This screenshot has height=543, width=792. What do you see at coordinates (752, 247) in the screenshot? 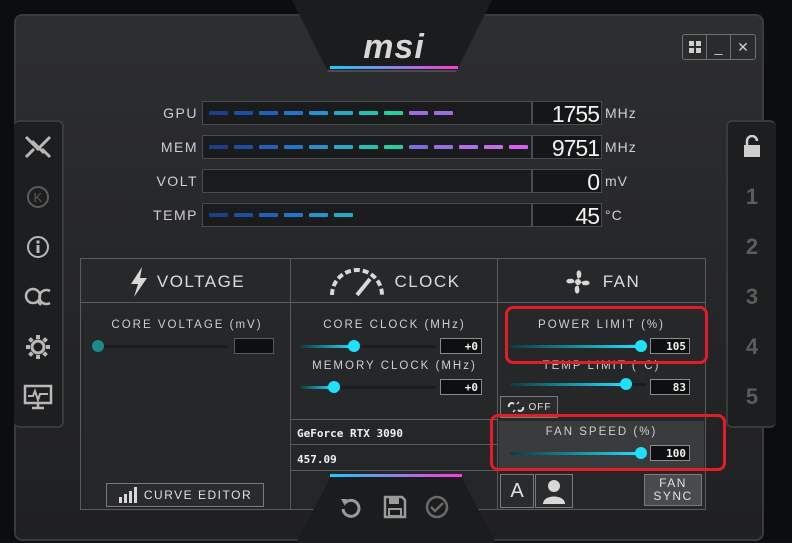
I see `profile-2-button: 2` at bounding box center [752, 247].